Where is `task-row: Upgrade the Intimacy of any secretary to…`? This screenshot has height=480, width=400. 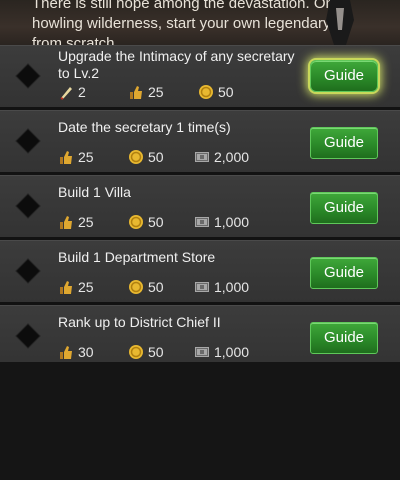
task-row: Upgrade the Intimacy of any secretary to… is located at coordinates (200, 76).